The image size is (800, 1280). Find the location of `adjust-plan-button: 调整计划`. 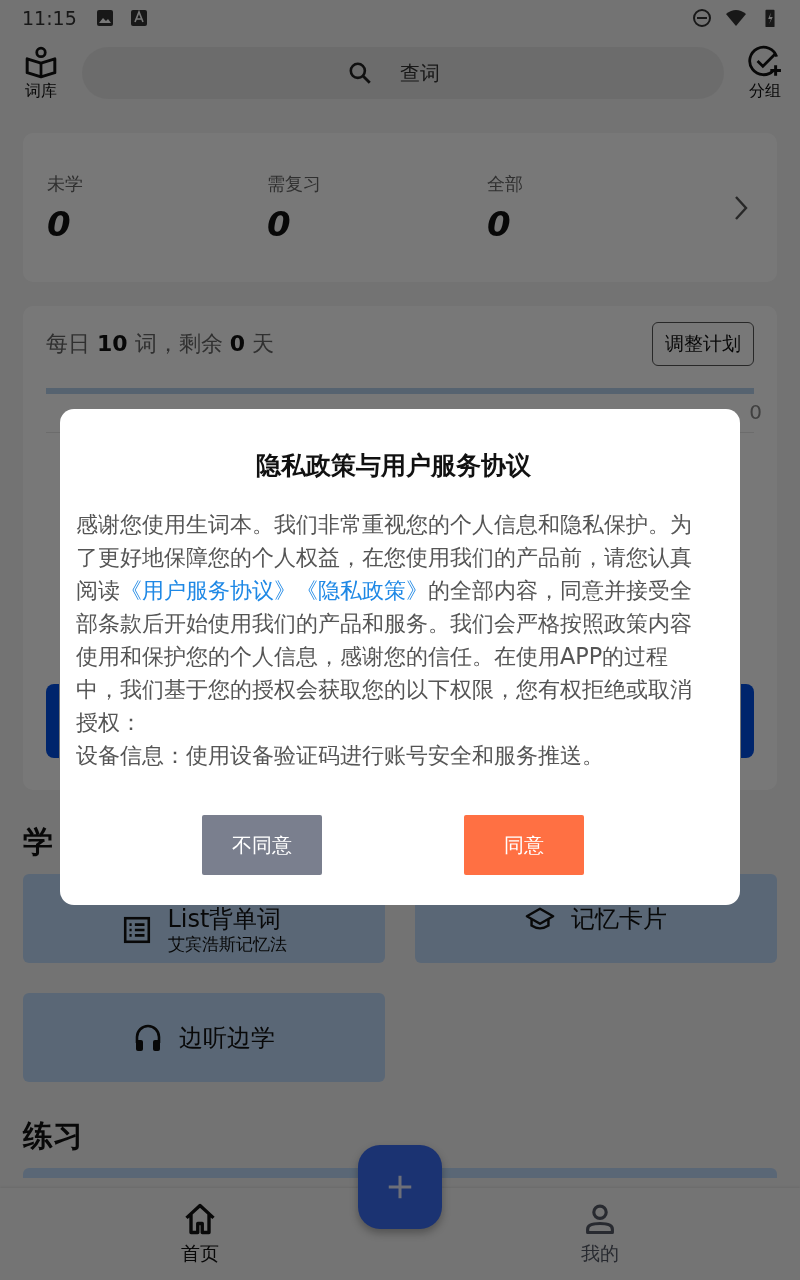

adjust-plan-button: 调整计划 is located at coordinates (703, 344).